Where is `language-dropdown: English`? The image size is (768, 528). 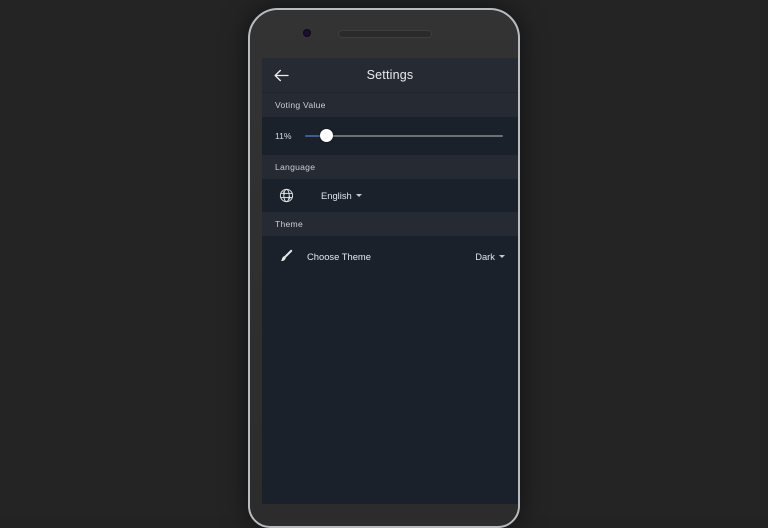 language-dropdown: English is located at coordinates (341, 195).